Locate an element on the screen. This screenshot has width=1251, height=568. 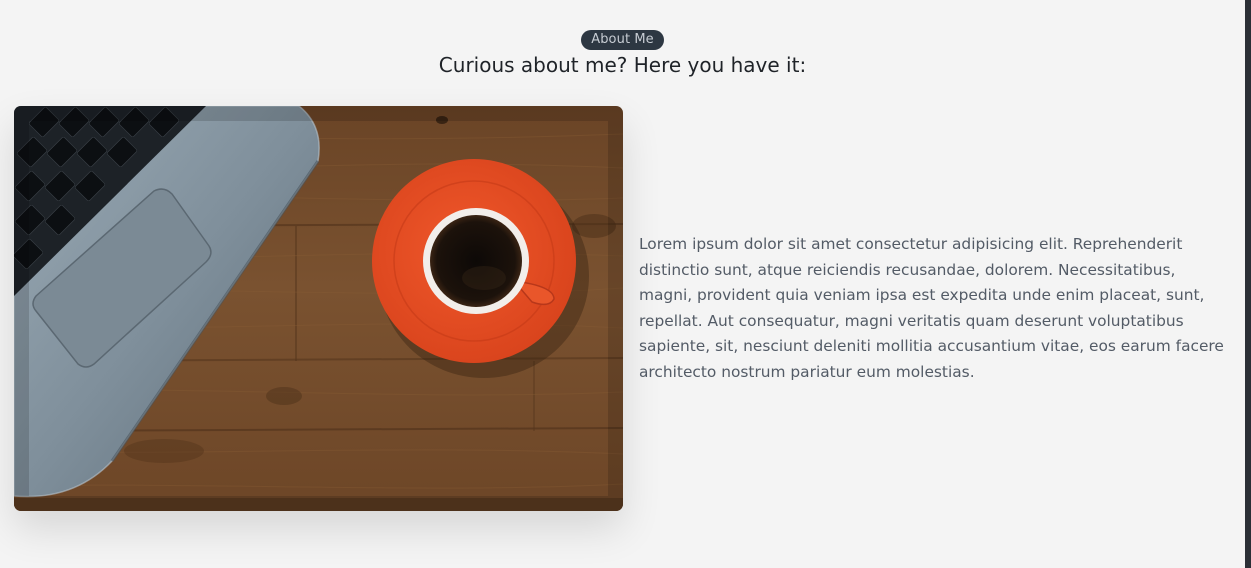
section-heading: Curious about me? Here you have it: is located at coordinates (622, 65).